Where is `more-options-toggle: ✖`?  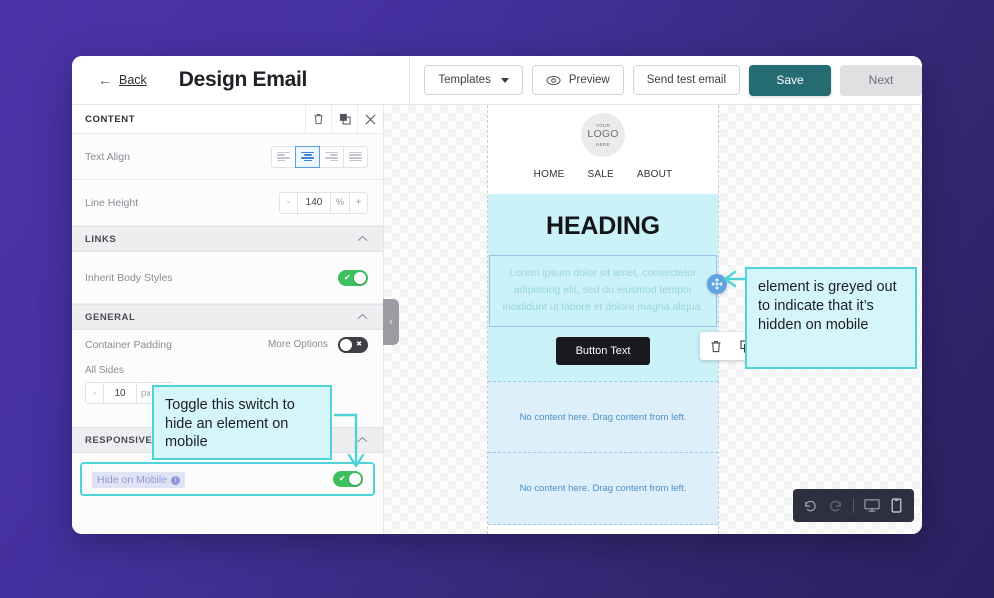
more-options-toggle: ✖ is located at coordinates (353, 344).